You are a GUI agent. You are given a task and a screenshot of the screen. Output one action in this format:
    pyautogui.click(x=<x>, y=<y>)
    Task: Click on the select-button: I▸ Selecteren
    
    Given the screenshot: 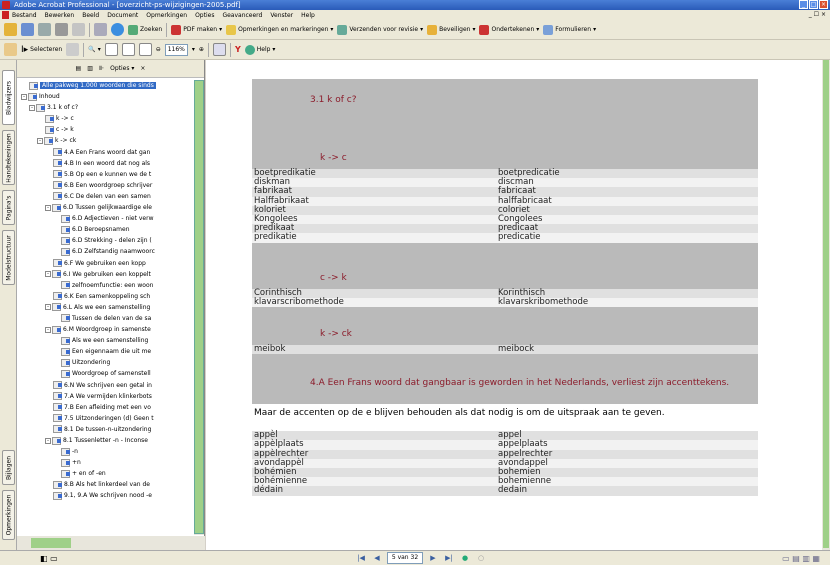 What is the action you would take?
    pyautogui.click(x=41, y=50)
    